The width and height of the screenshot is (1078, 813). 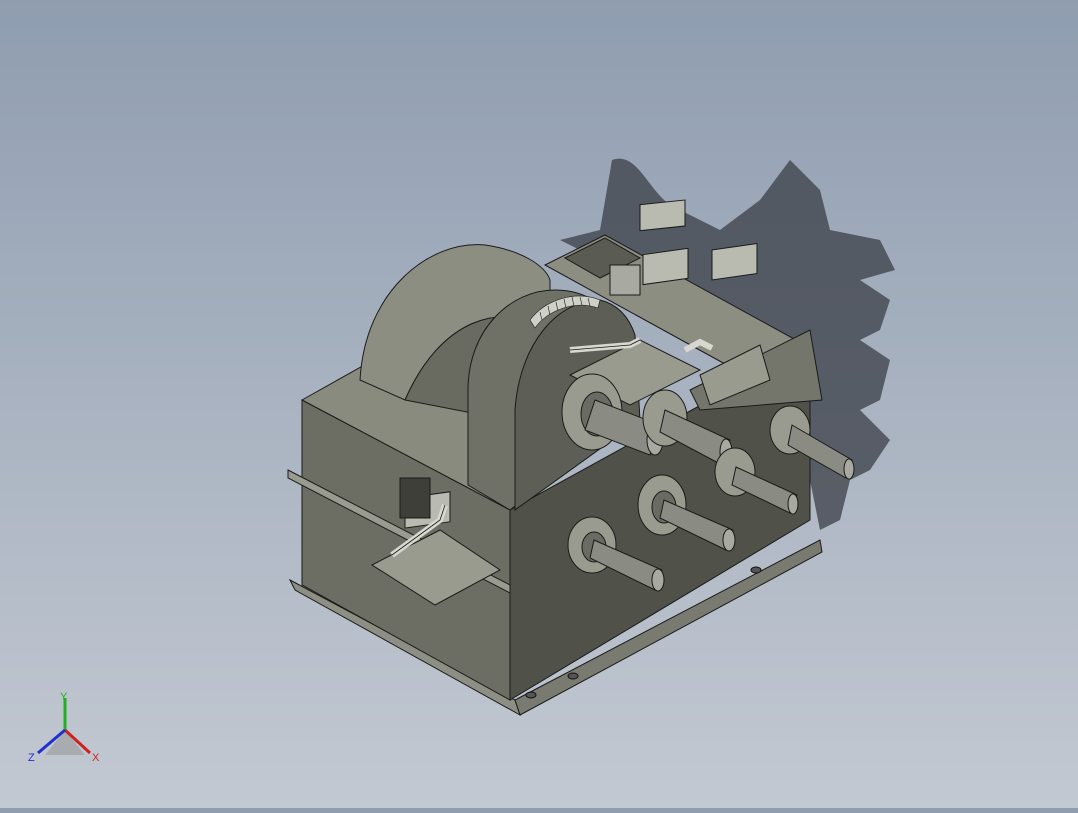 I want to click on z-axis-label: Z, so click(x=31, y=758).